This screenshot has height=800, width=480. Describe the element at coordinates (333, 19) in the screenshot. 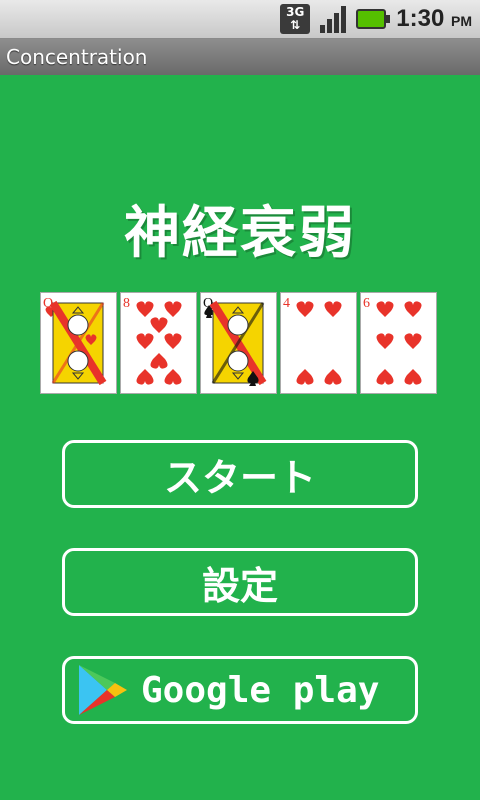

I see `signal-strength-icon` at that location.